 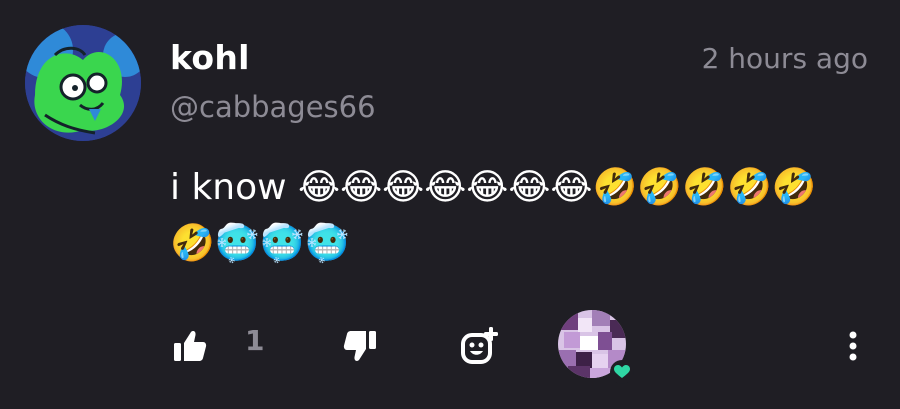 I want to click on thumbs-down-icon, so click(x=359, y=346).